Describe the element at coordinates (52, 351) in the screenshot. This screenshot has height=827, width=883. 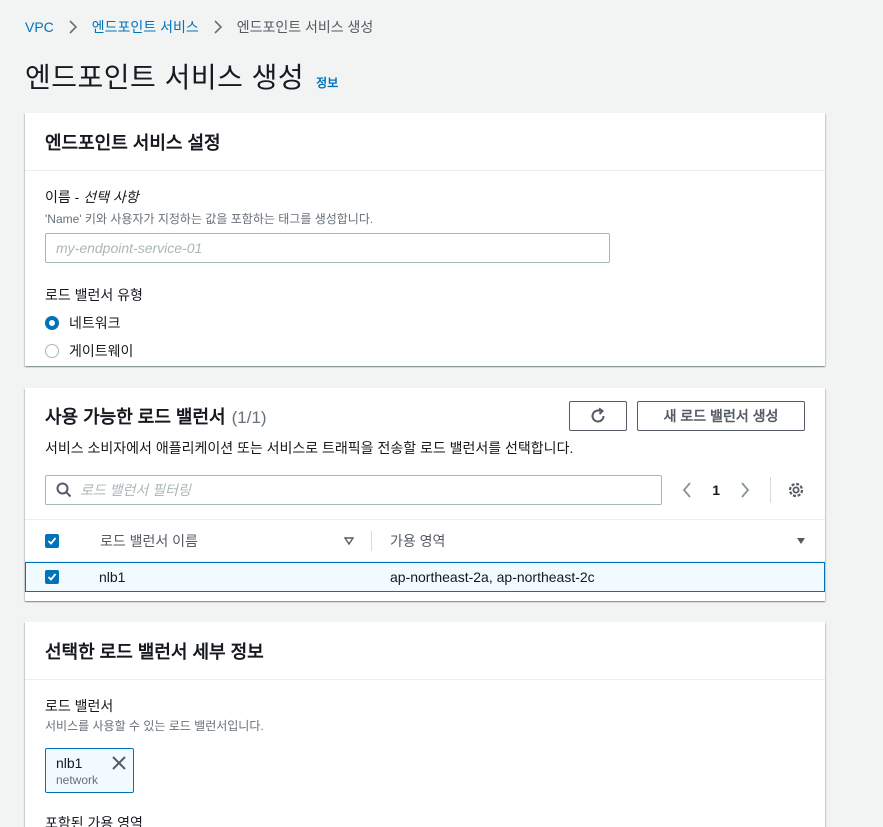
I see `radio-unchecked-icon` at that location.